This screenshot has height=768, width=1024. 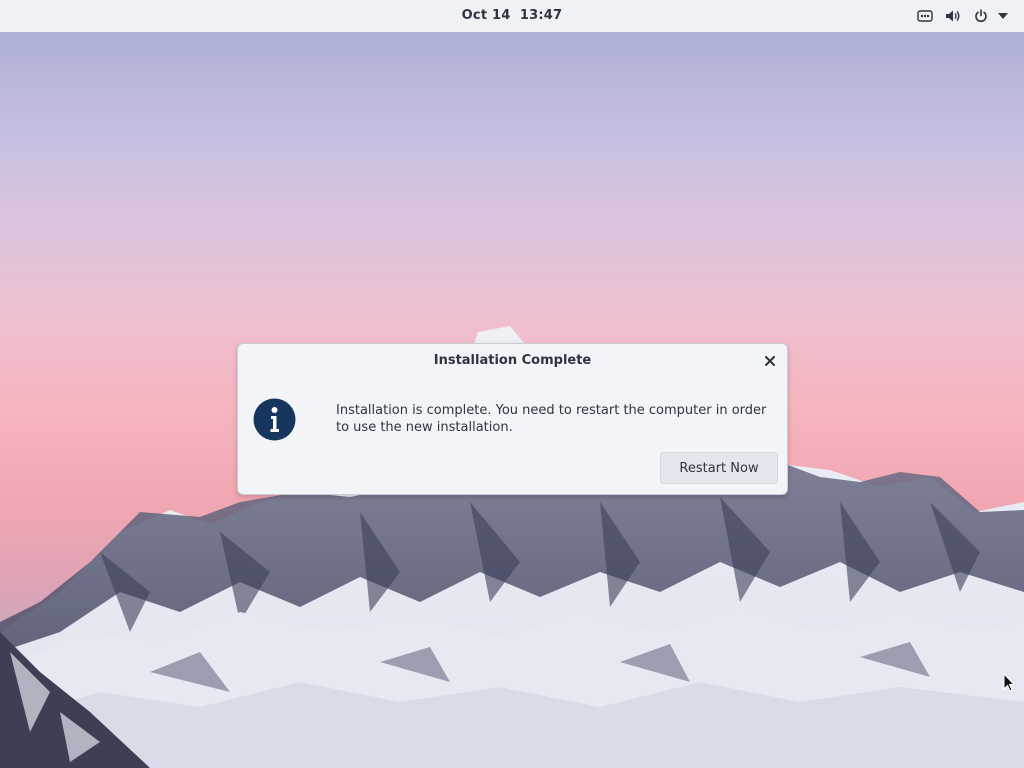 What do you see at coordinates (541, 15) in the screenshot?
I see `clock-time: 13:47` at bounding box center [541, 15].